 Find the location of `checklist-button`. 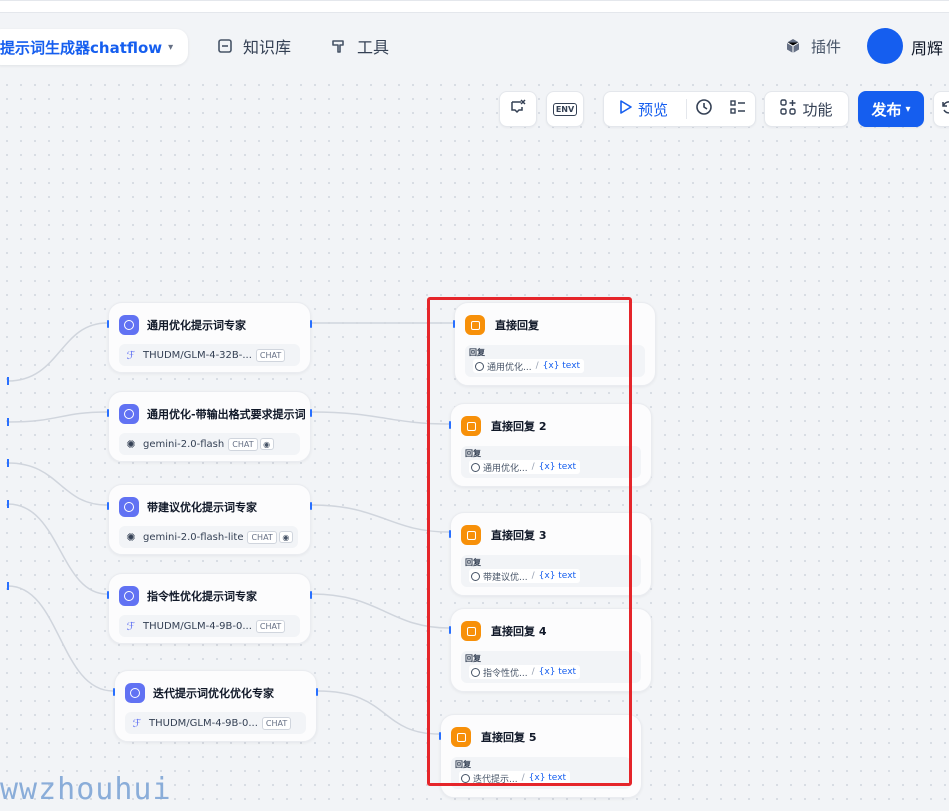

checklist-button is located at coordinates (738, 109).